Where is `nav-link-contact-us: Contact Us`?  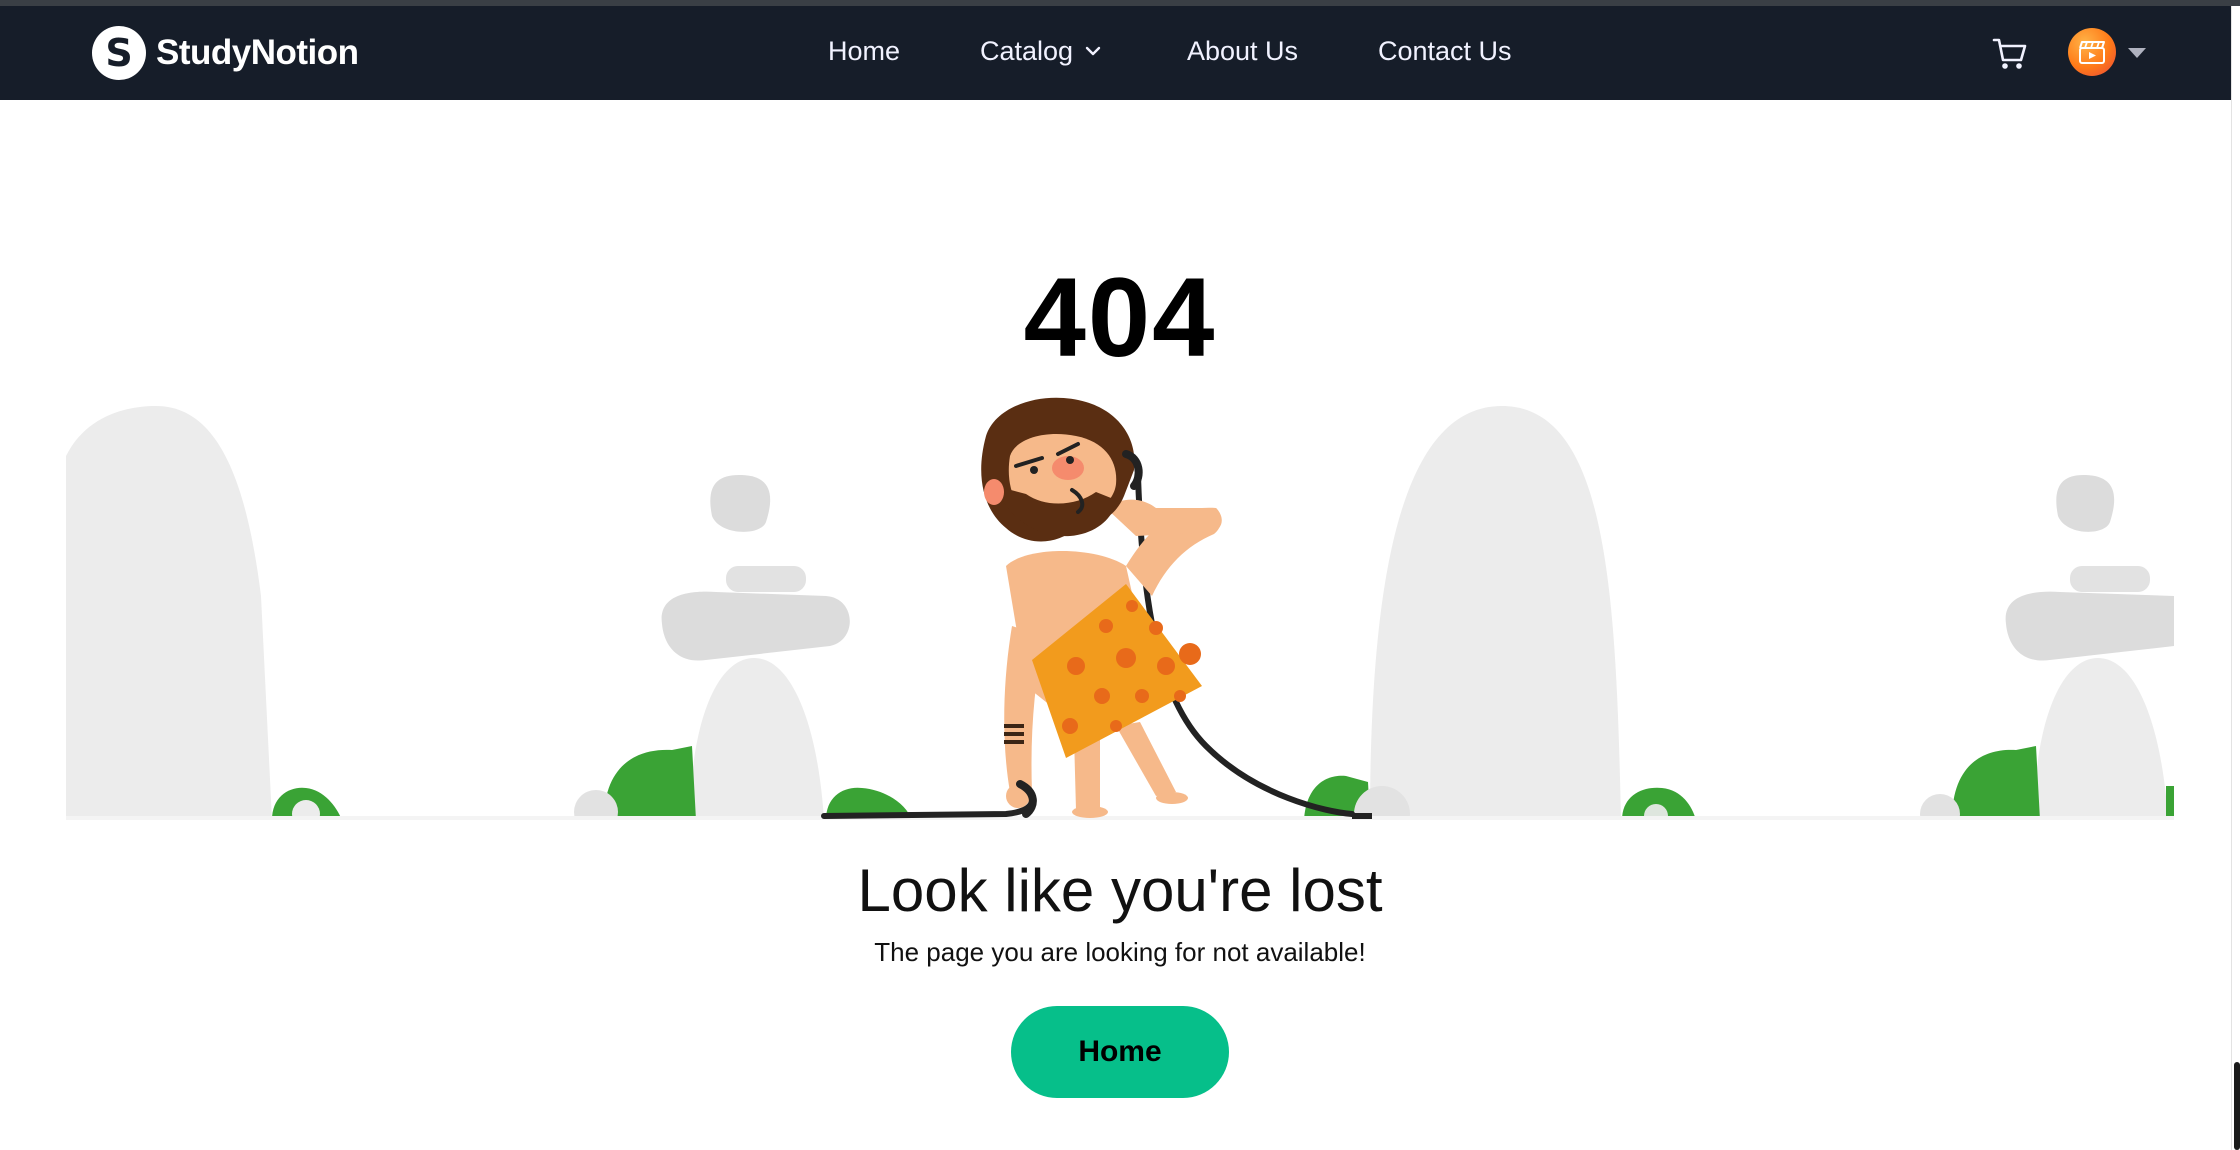 nav-link-contact-us: Contact Us is located at coordinates (1445, 51).